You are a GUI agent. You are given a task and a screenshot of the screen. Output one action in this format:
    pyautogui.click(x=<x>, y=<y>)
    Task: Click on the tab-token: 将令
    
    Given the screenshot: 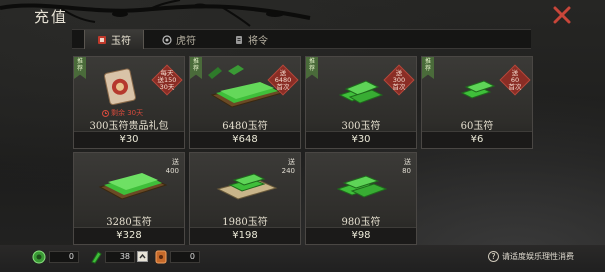 What is the action you would take?
    pyautogui.click(x=254, y=39)
    